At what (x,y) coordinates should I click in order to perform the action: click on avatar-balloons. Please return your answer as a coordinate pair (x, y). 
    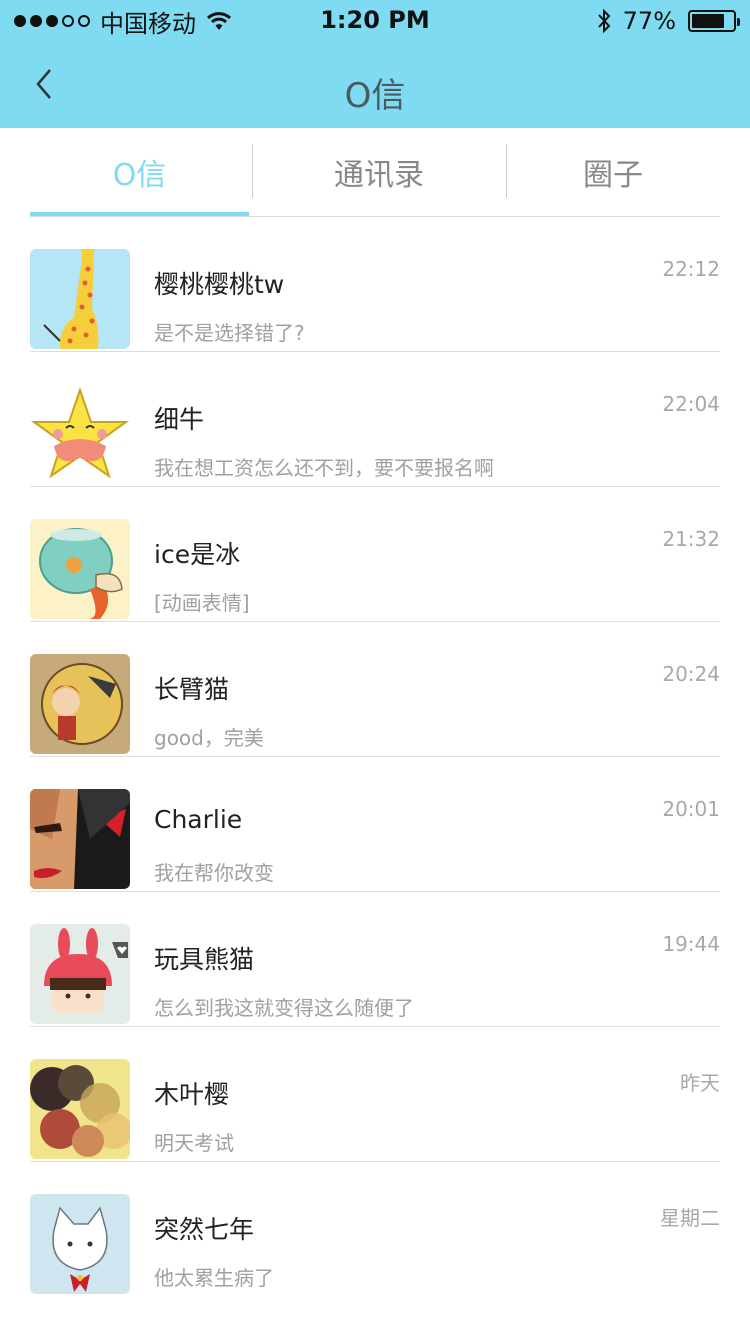
    Looking at the image, I should click on (80, 1109).